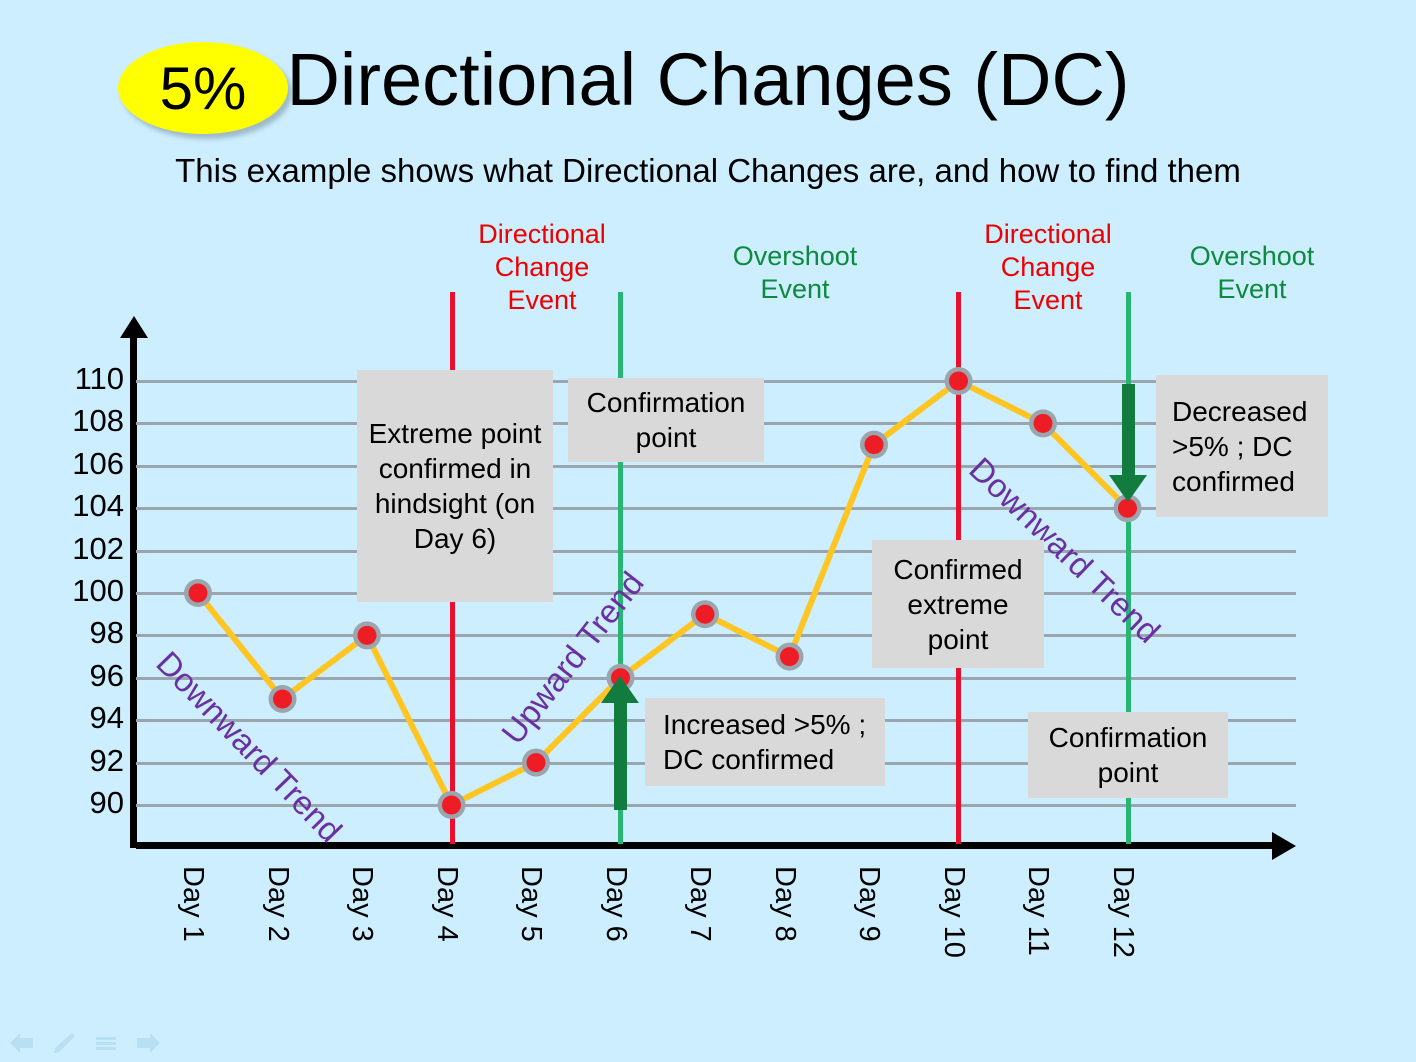 This screenshot has height=1062, width=1416. I want to click on y-tick-label: 94, so click(106, 718).